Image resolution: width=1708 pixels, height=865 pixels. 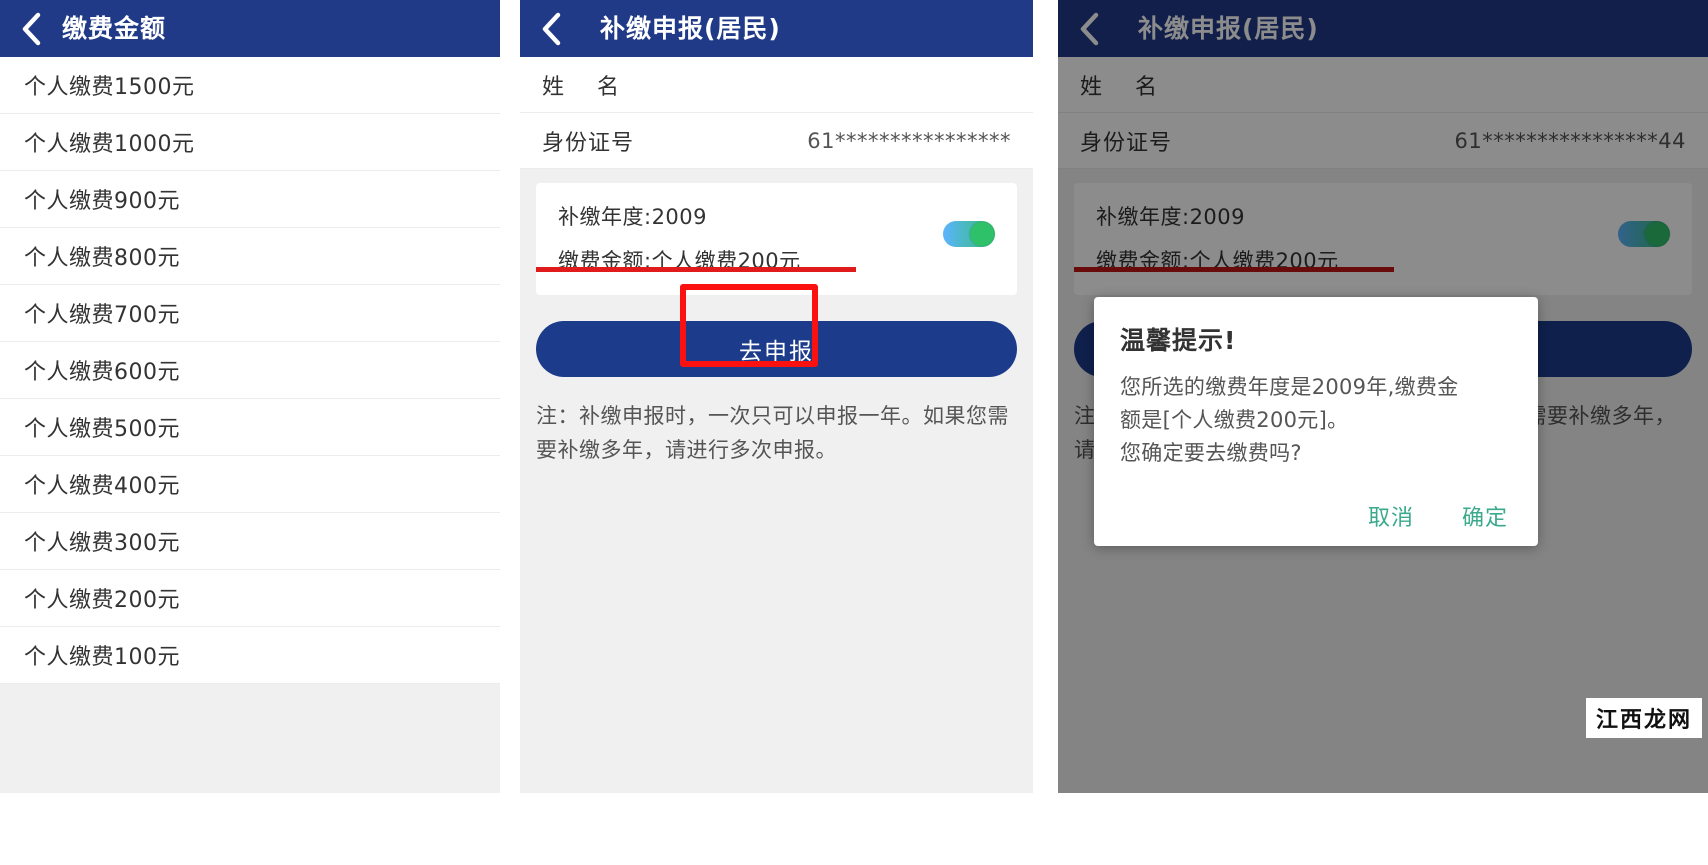 I want to click on list-item: 个人缴费100元, so click(x=250, y=655).